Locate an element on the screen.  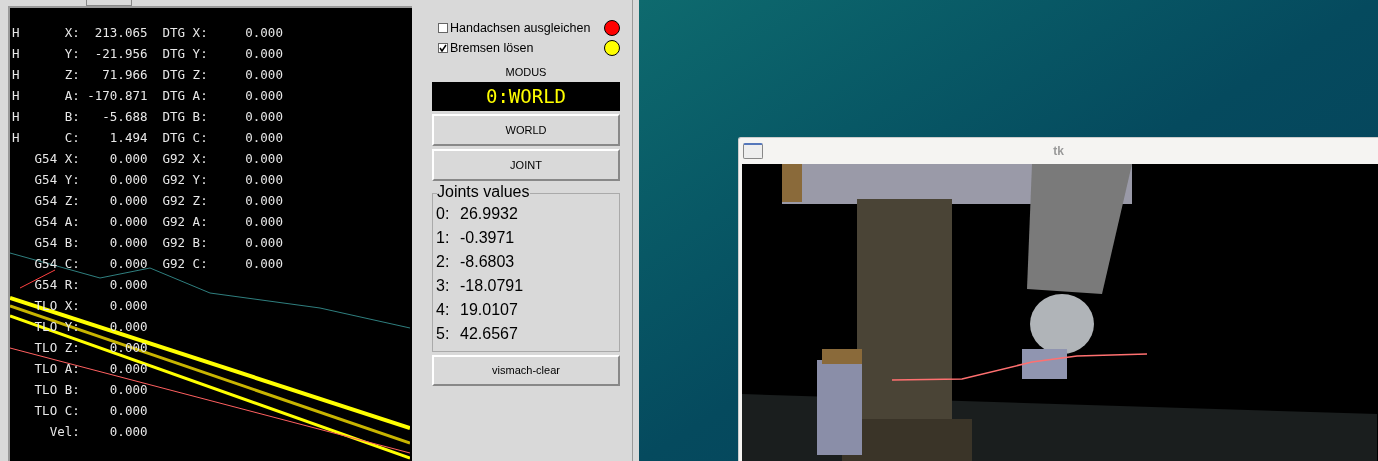
joint-index: 2: is located at coordinates (443, 262).